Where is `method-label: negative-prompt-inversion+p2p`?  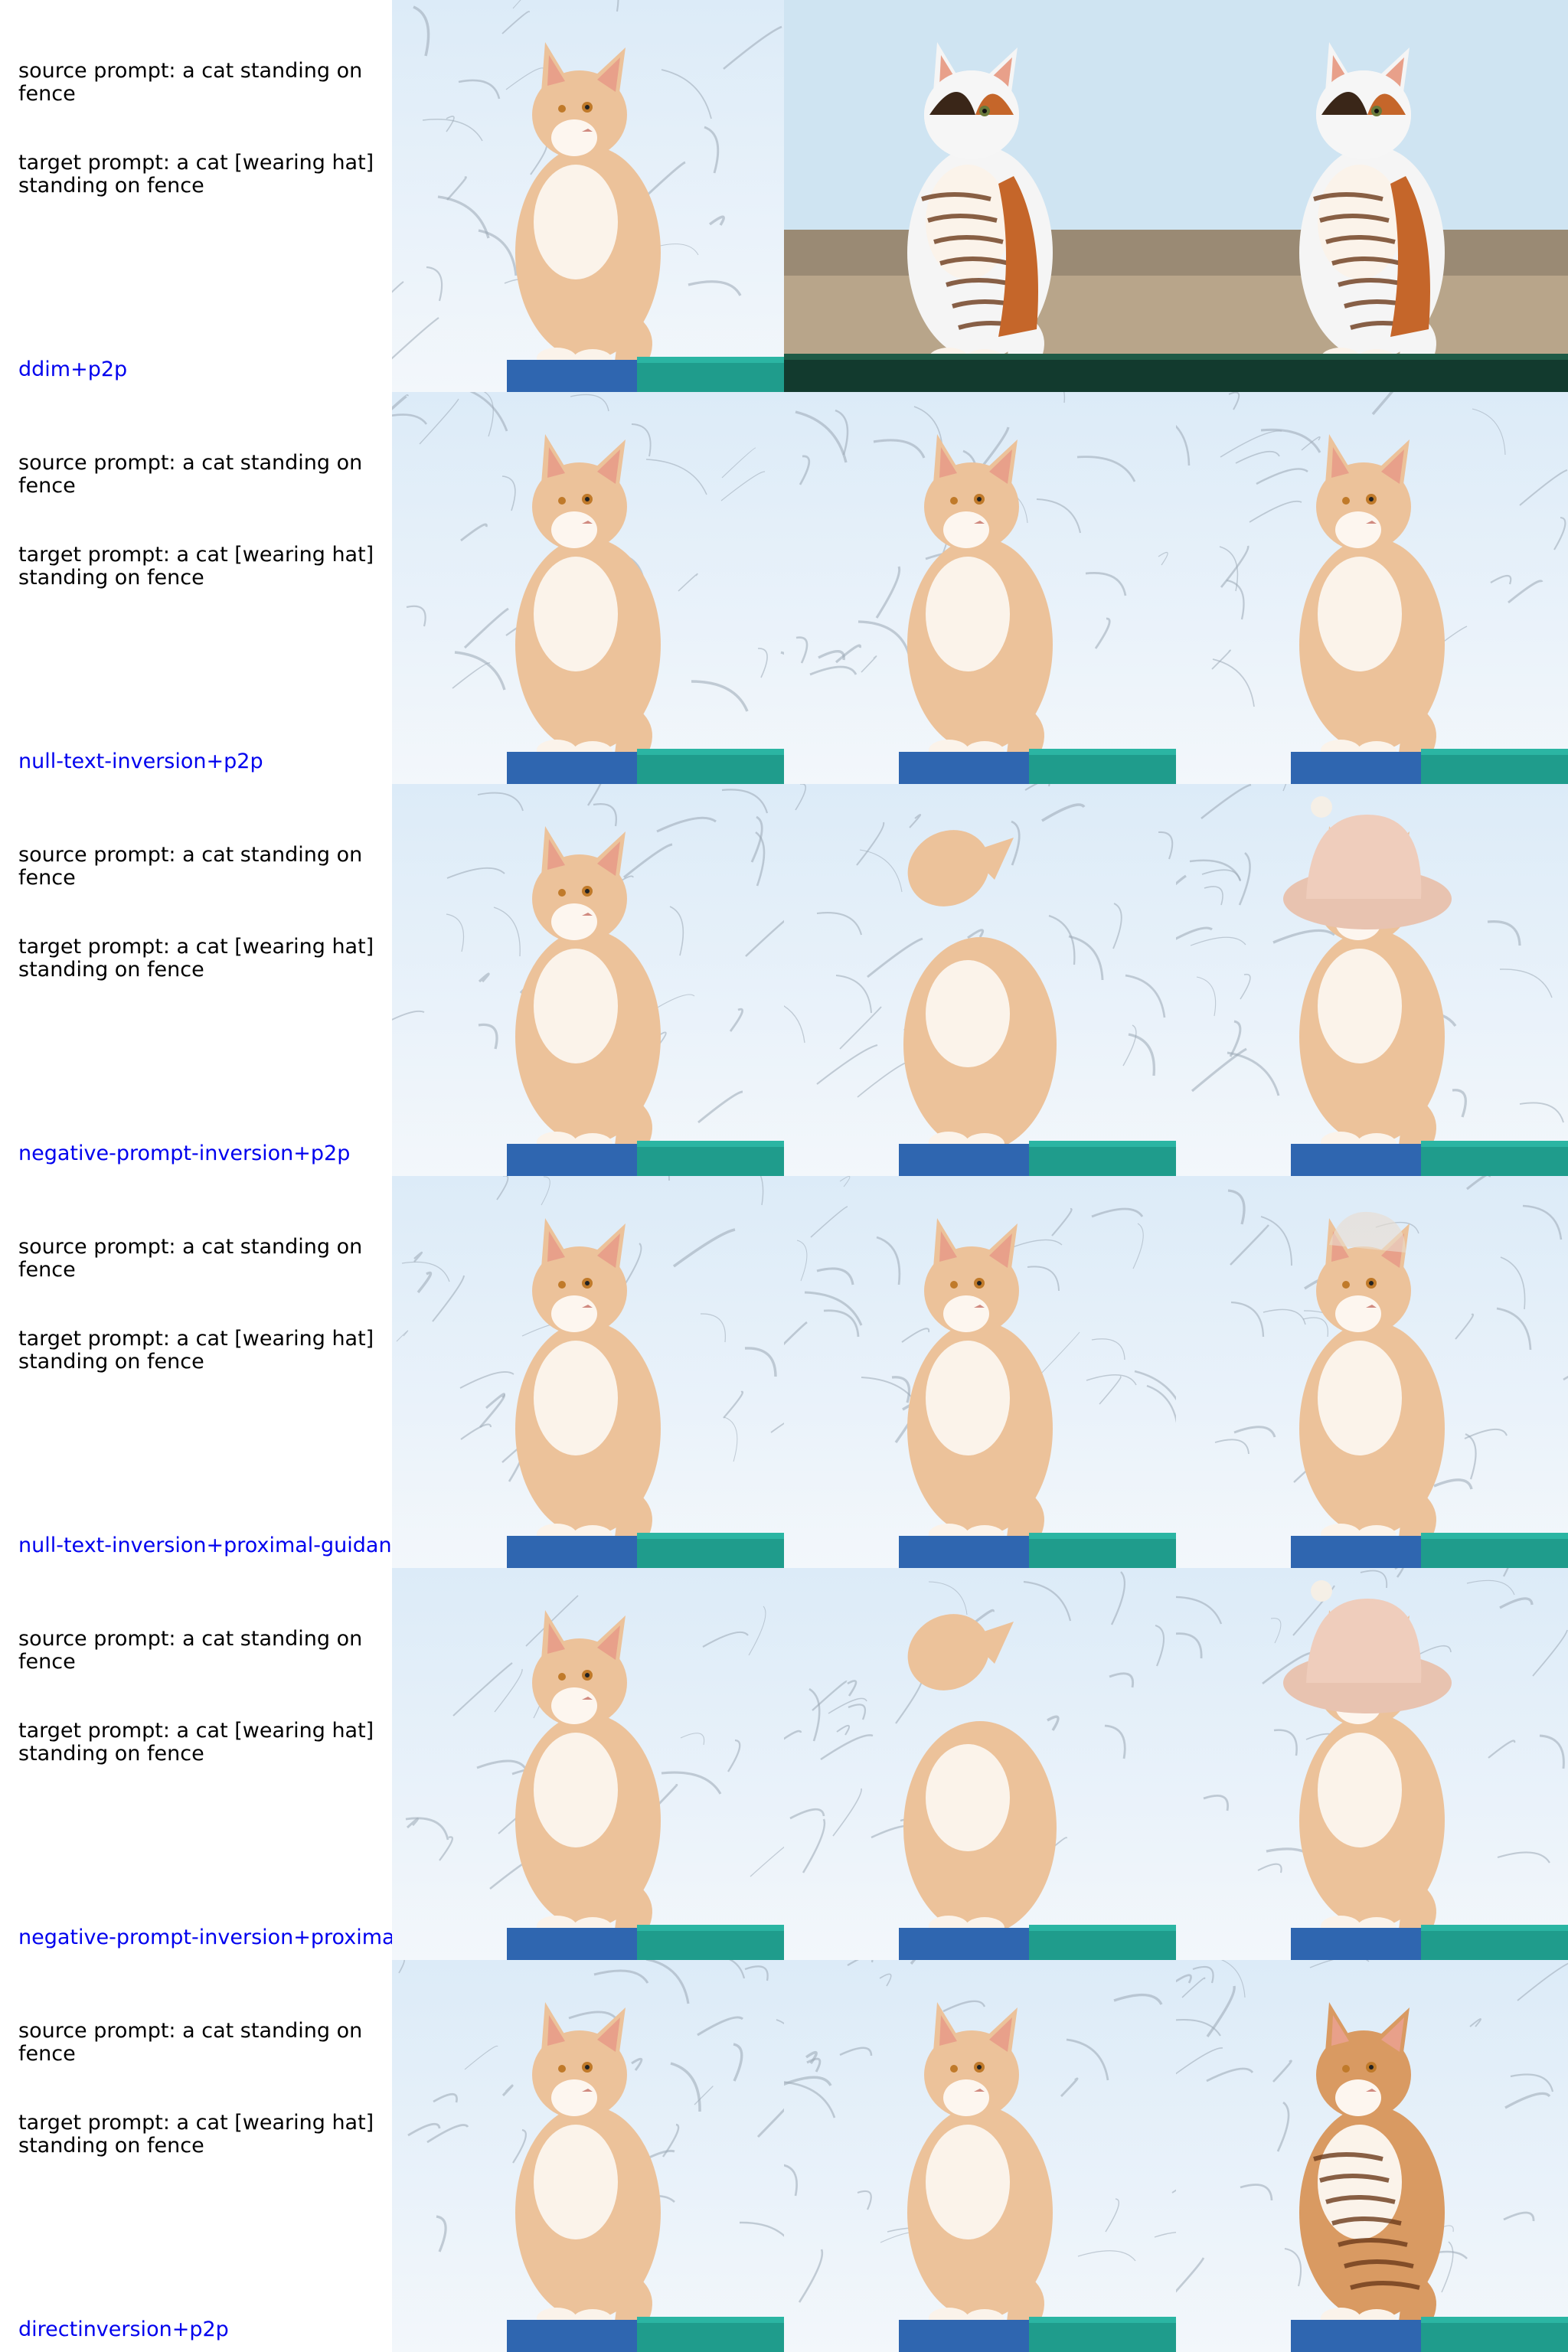 method-label: negative-prompt-inversion+p2p is located at coordinates (184, 1153).